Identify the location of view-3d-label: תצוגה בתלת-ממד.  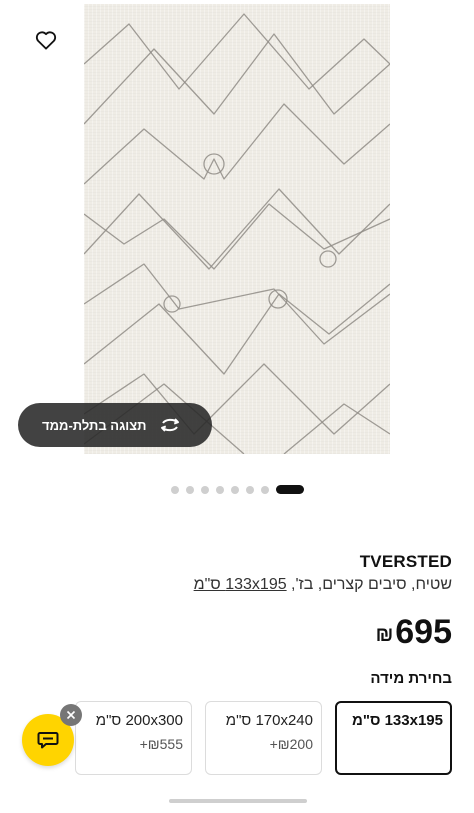
(94, 425).